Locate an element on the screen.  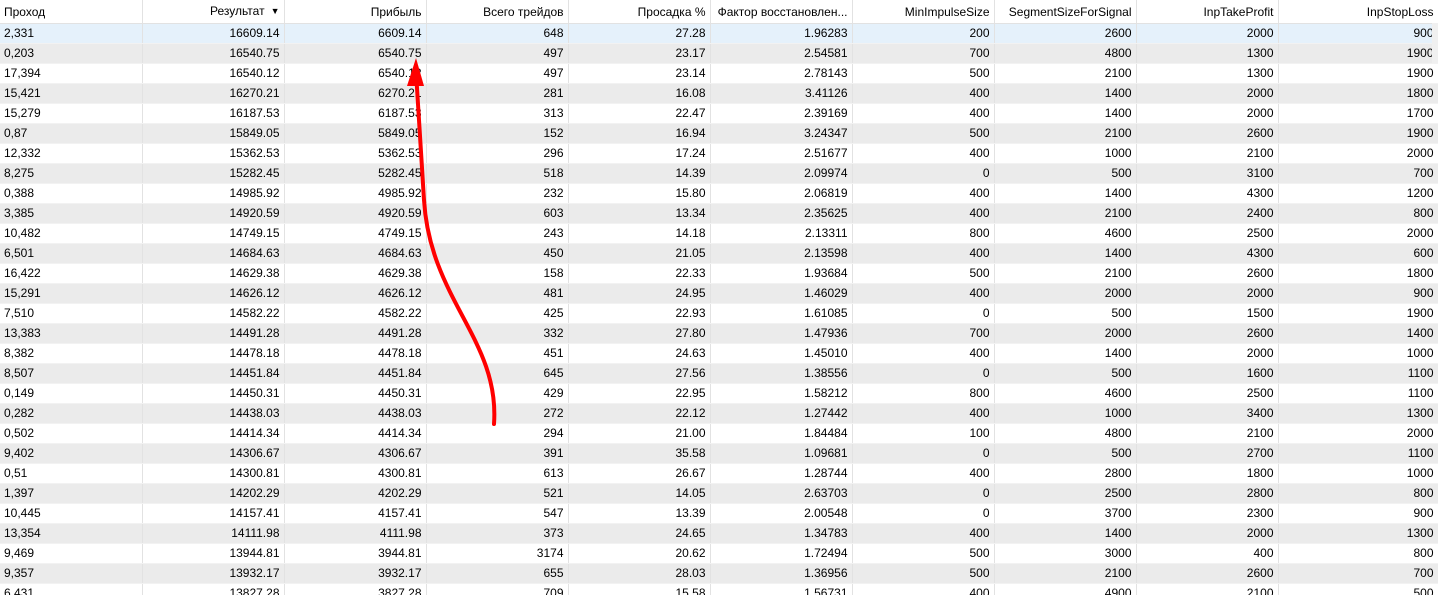
table-cell: 709 is located at coordinates (497, 589).